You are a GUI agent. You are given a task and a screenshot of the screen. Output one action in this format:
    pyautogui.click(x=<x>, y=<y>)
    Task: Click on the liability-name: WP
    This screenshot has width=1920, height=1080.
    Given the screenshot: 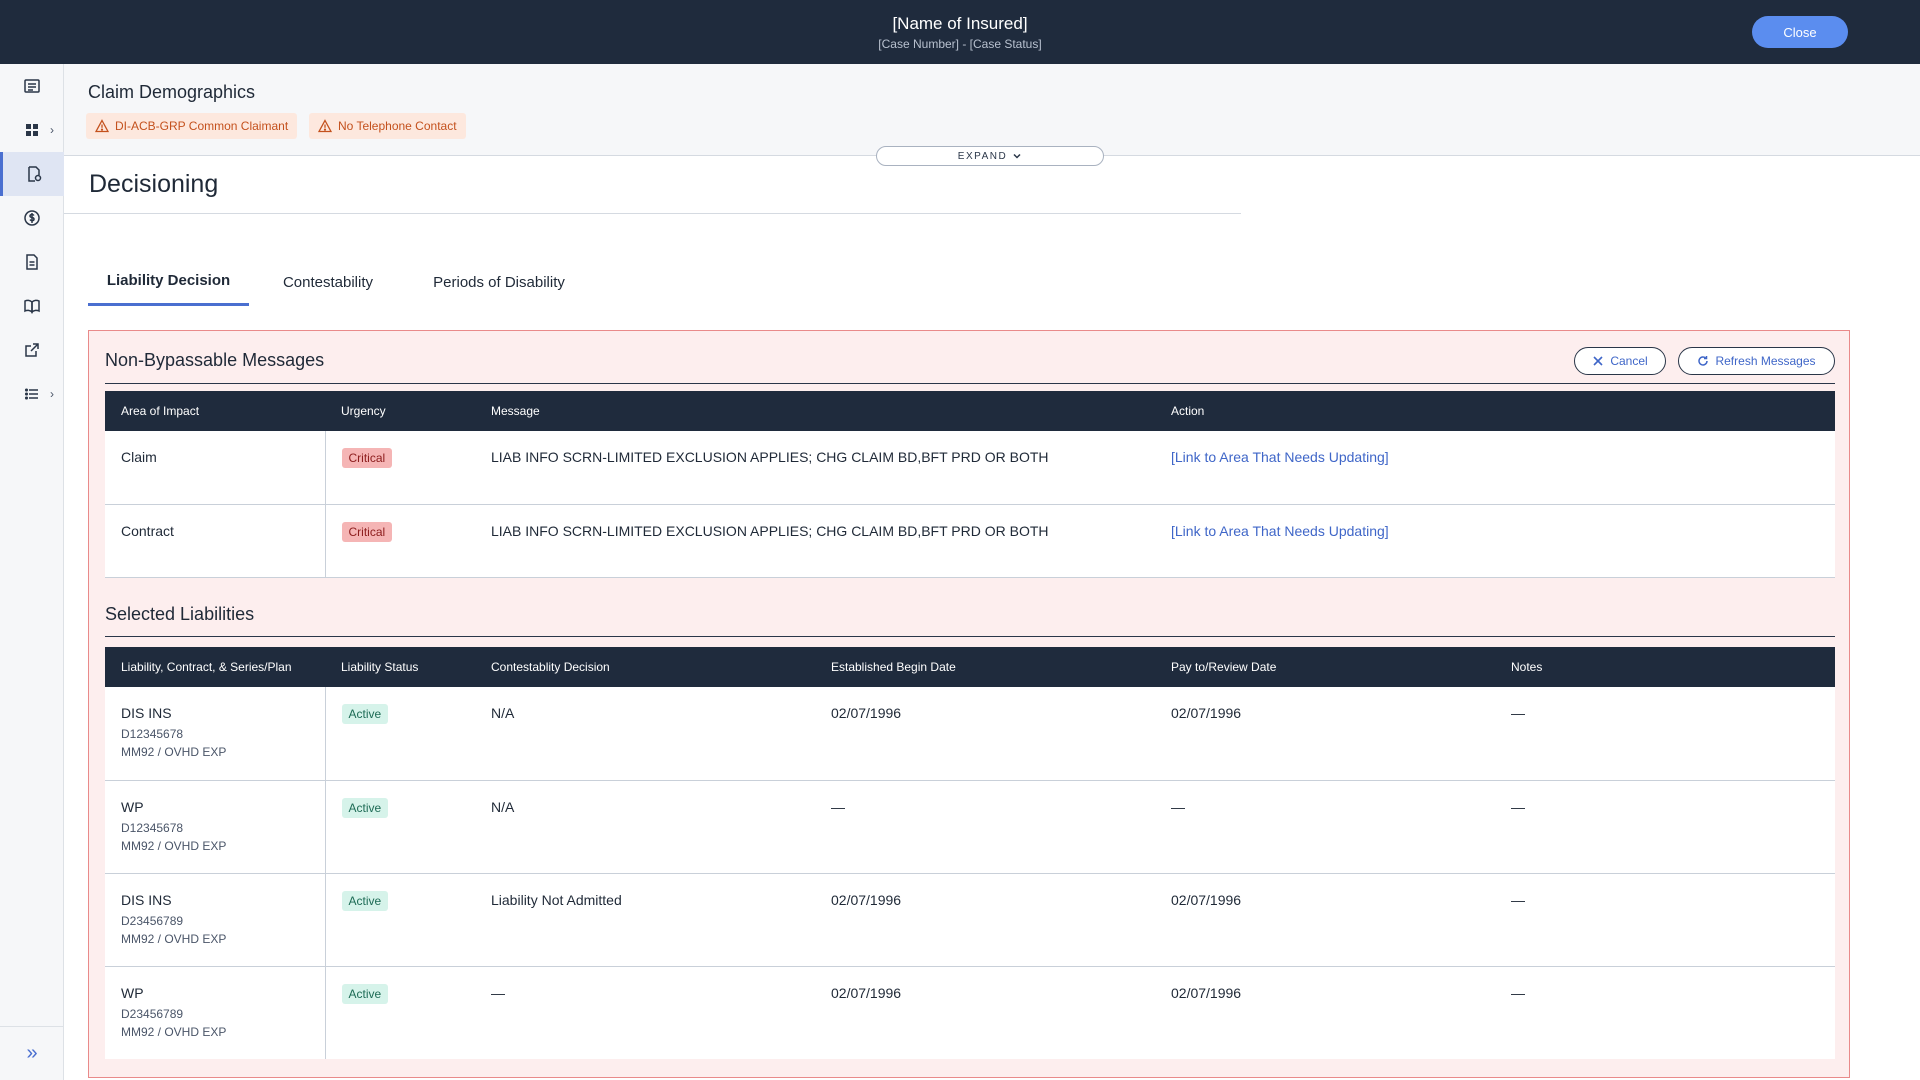 What is the action you would take?
    pyautogui.click(x=132, y=992)
    